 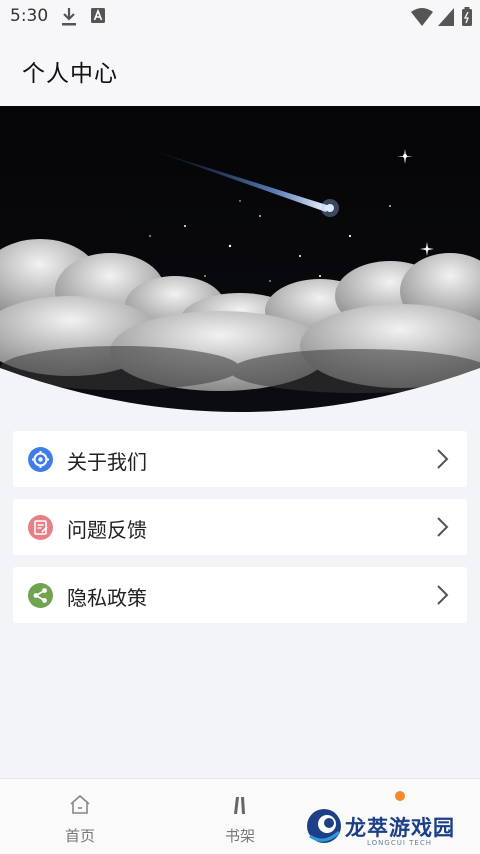 What do you see at coordinates (240, 527) in the screenshot?
I see `menu-item-feedback: 问题反馈` at bounding box center [240, 527].